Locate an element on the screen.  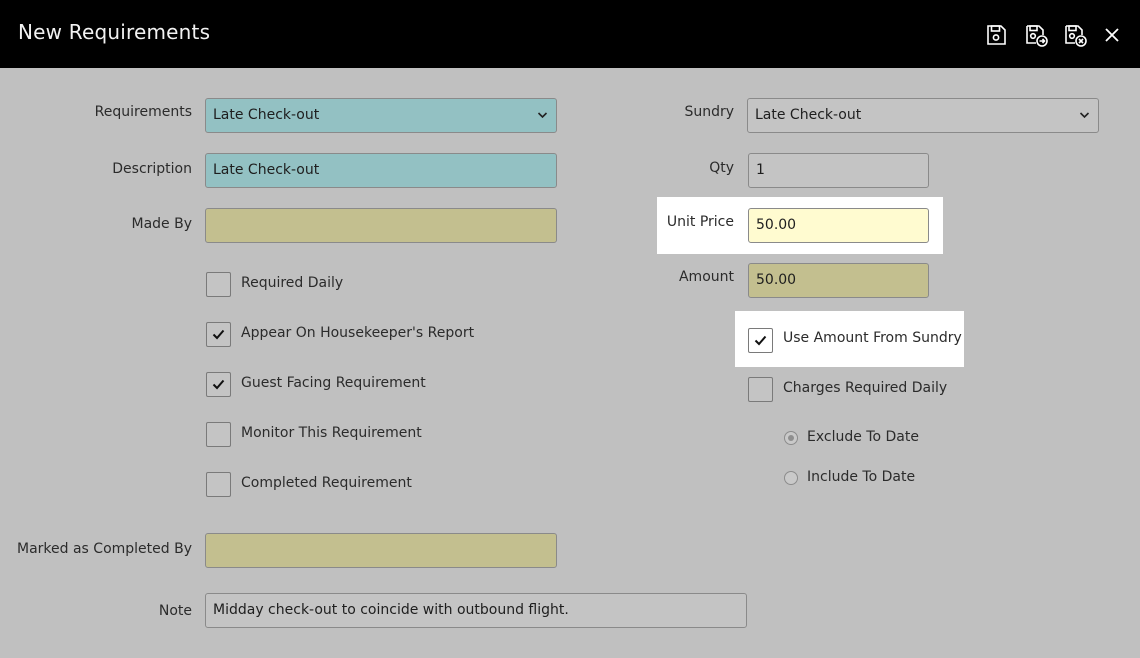
unit-price-input: 50.00 is located at coordinates (838, 225).